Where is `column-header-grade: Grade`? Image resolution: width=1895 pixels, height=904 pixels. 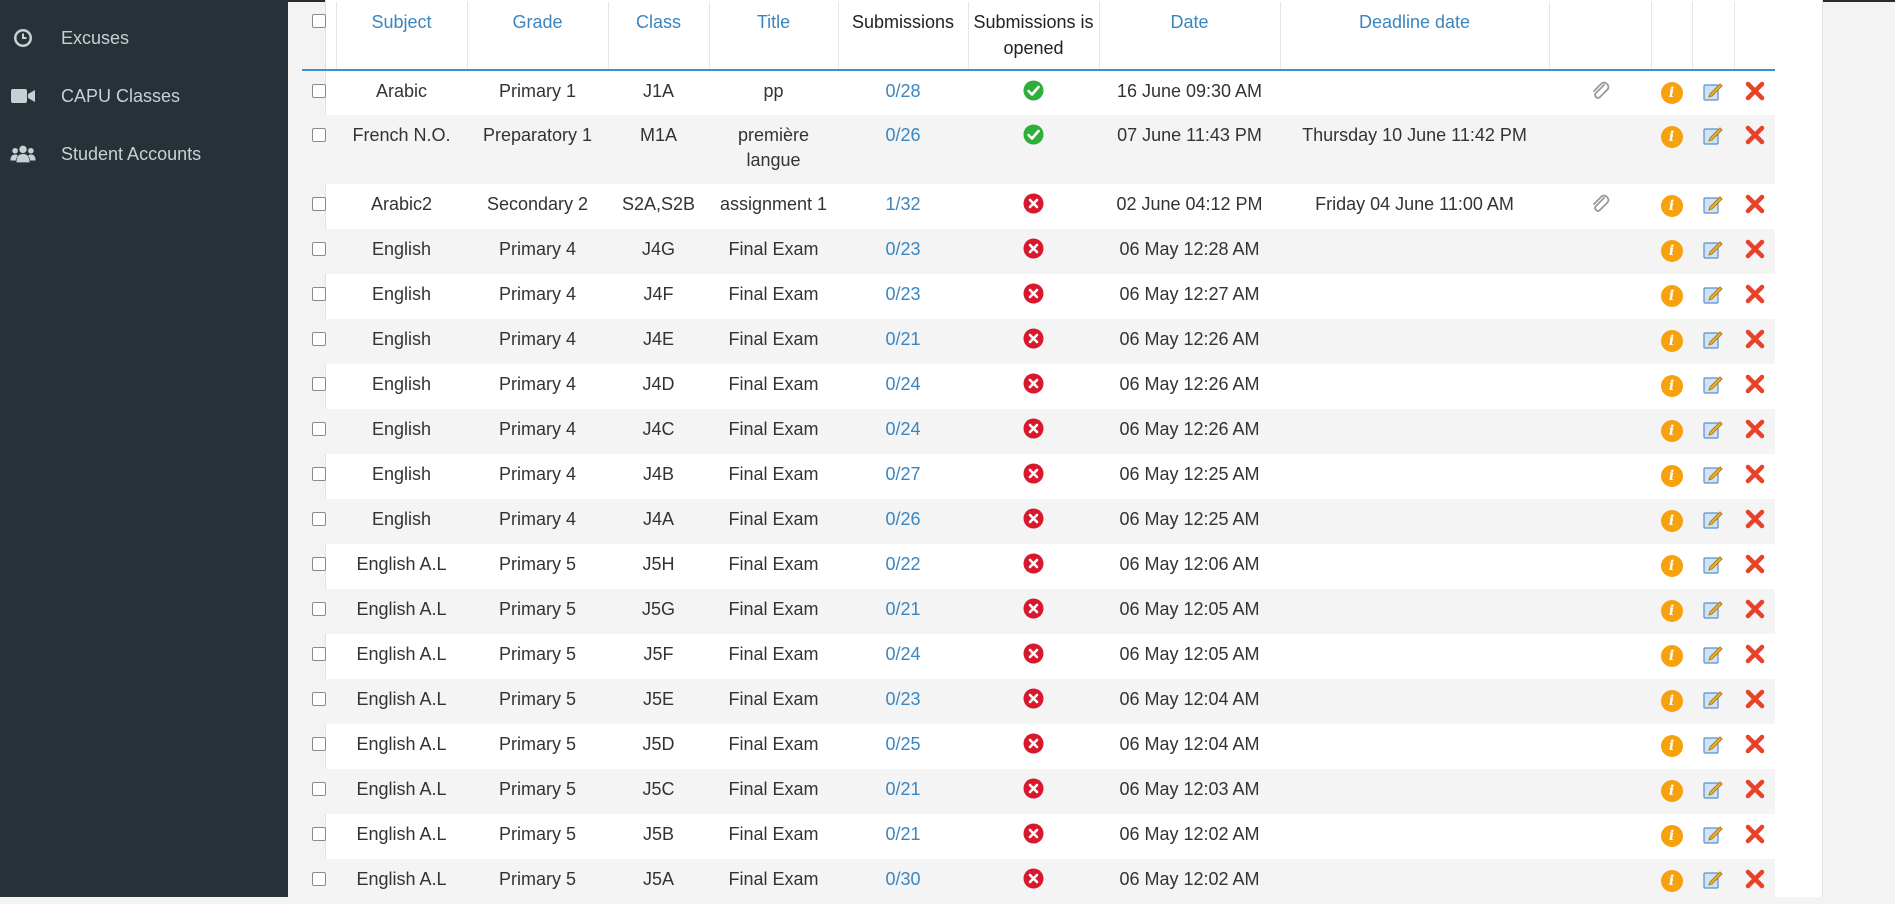 column-header-grade: Grade is located at coordinates (538, 36).